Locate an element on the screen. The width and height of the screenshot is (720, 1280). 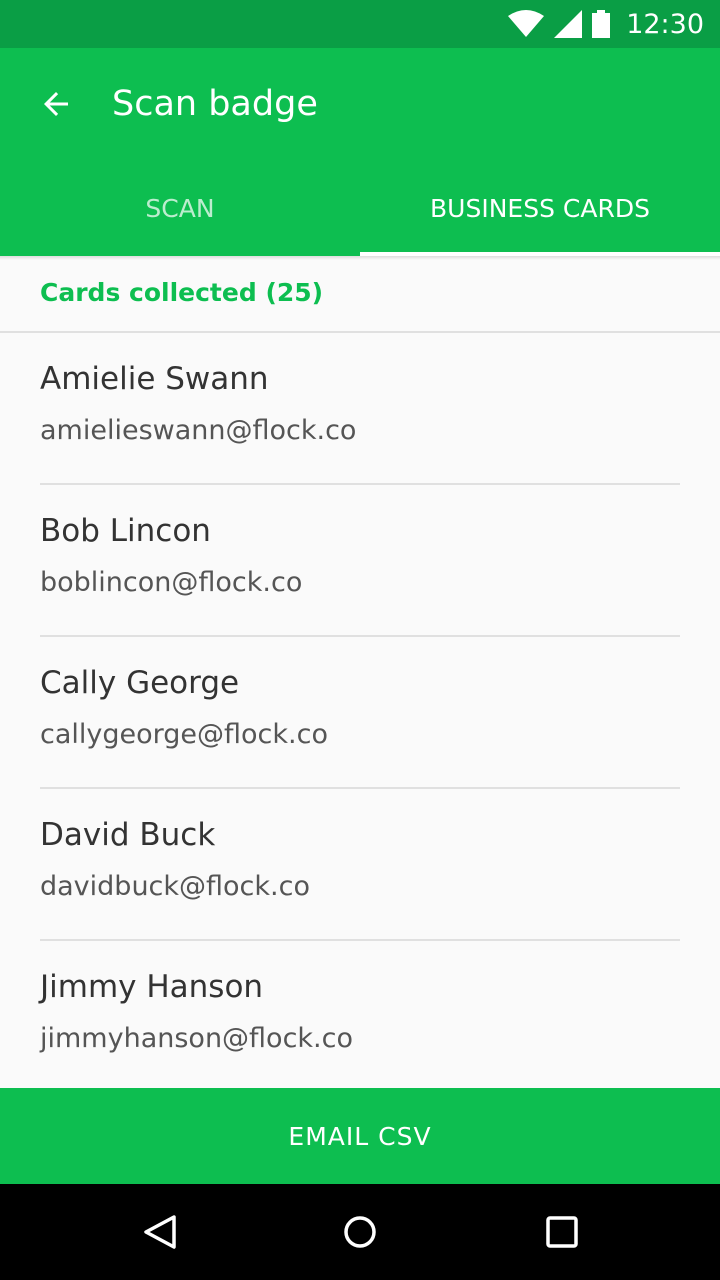
cards-count-label: Cards collected (25) is located at coordinates (182, 292).